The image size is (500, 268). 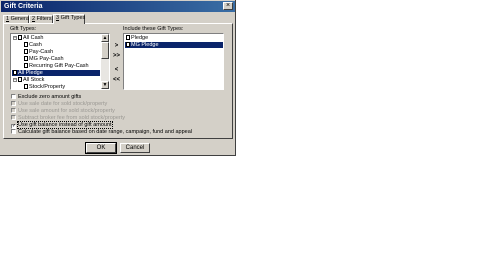 What do you see at coordinates (116, 46) in the screenshot?
I see `add-button: >` at bounding box center [116, 46].